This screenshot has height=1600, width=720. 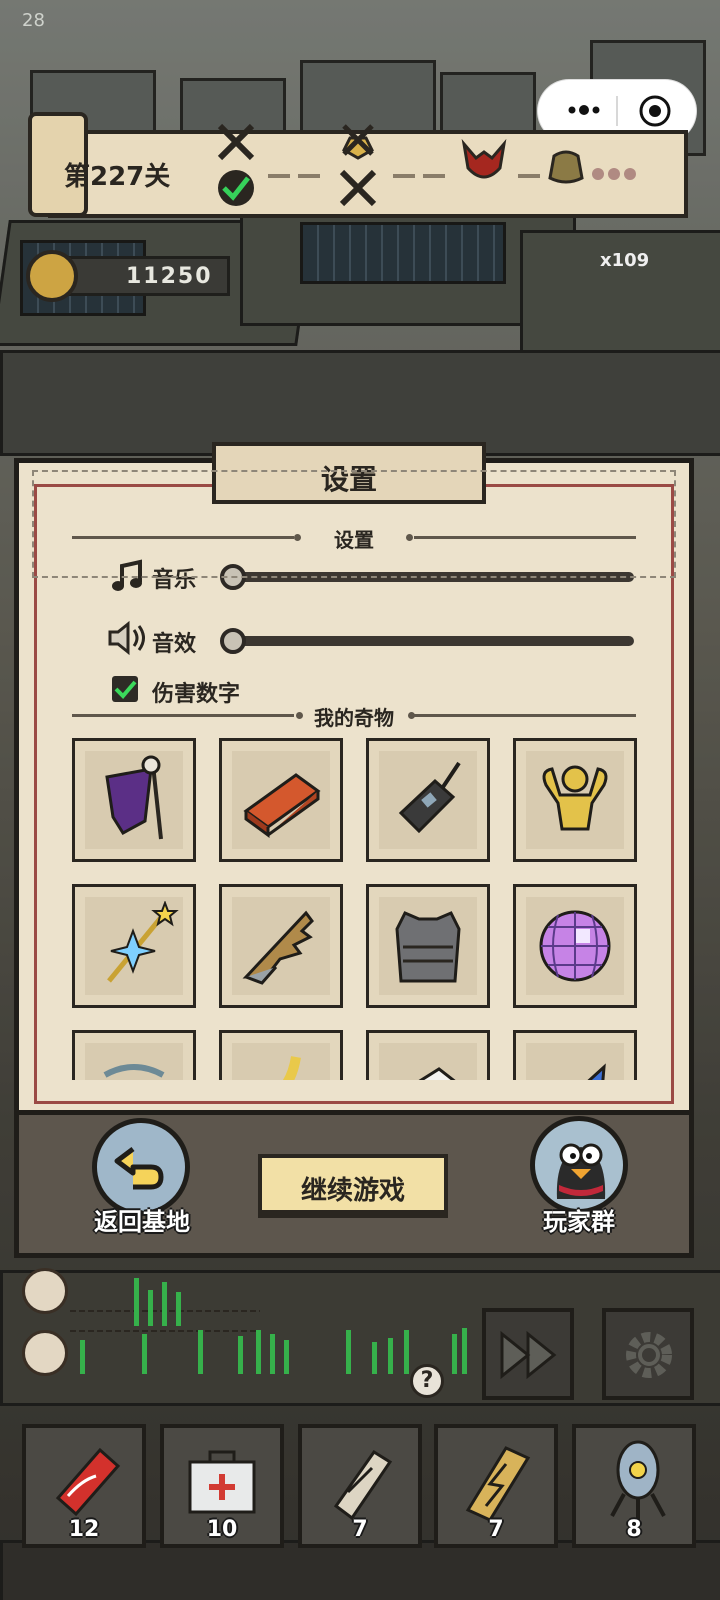 What do you see at coordinates (579, 1222) in the screenshot?
I see `player-group-label: 玩家群` at bounding box center [579, 1222].